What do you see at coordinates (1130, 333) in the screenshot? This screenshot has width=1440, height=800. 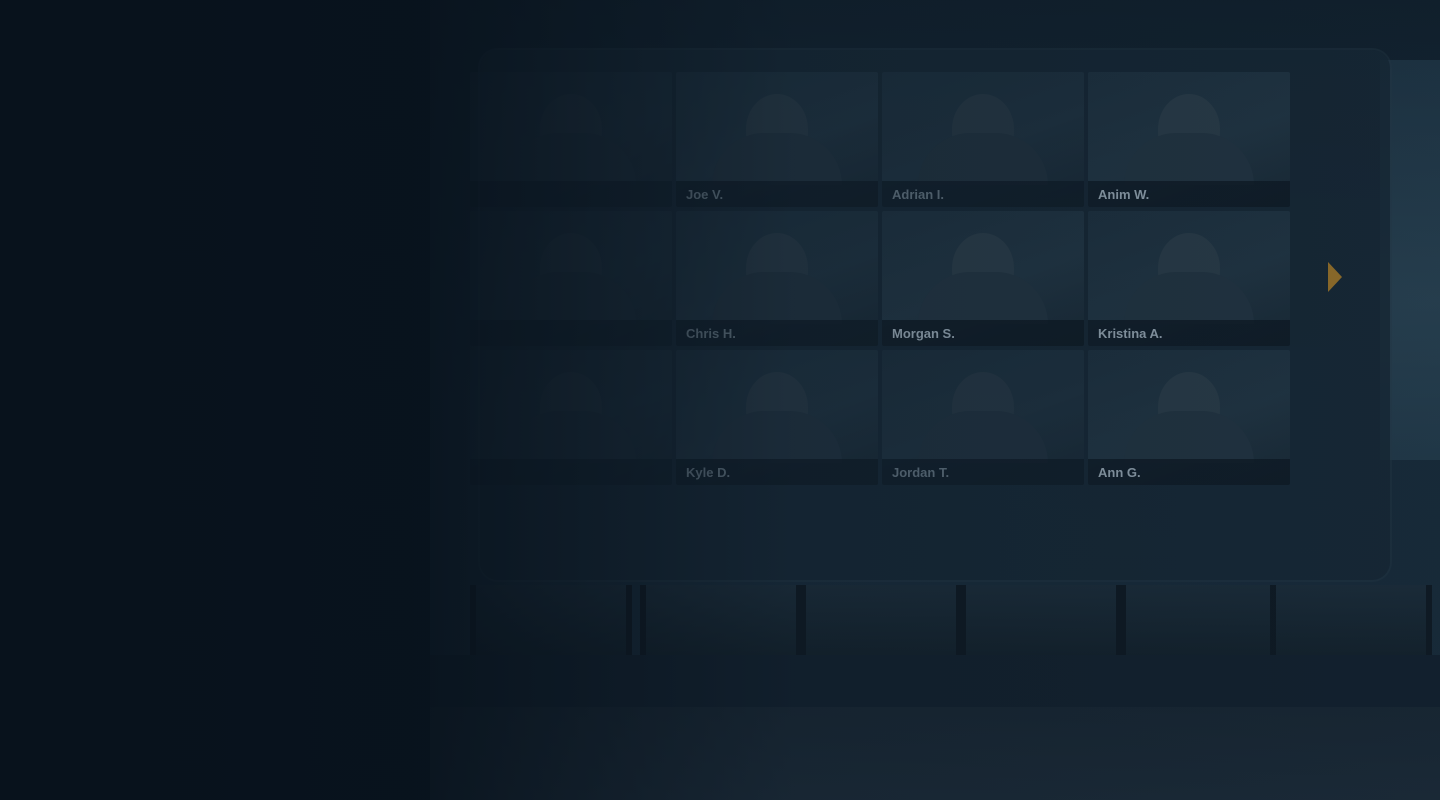 I see `participant-name: Kristina A.` at bounding box center [1130, 333].